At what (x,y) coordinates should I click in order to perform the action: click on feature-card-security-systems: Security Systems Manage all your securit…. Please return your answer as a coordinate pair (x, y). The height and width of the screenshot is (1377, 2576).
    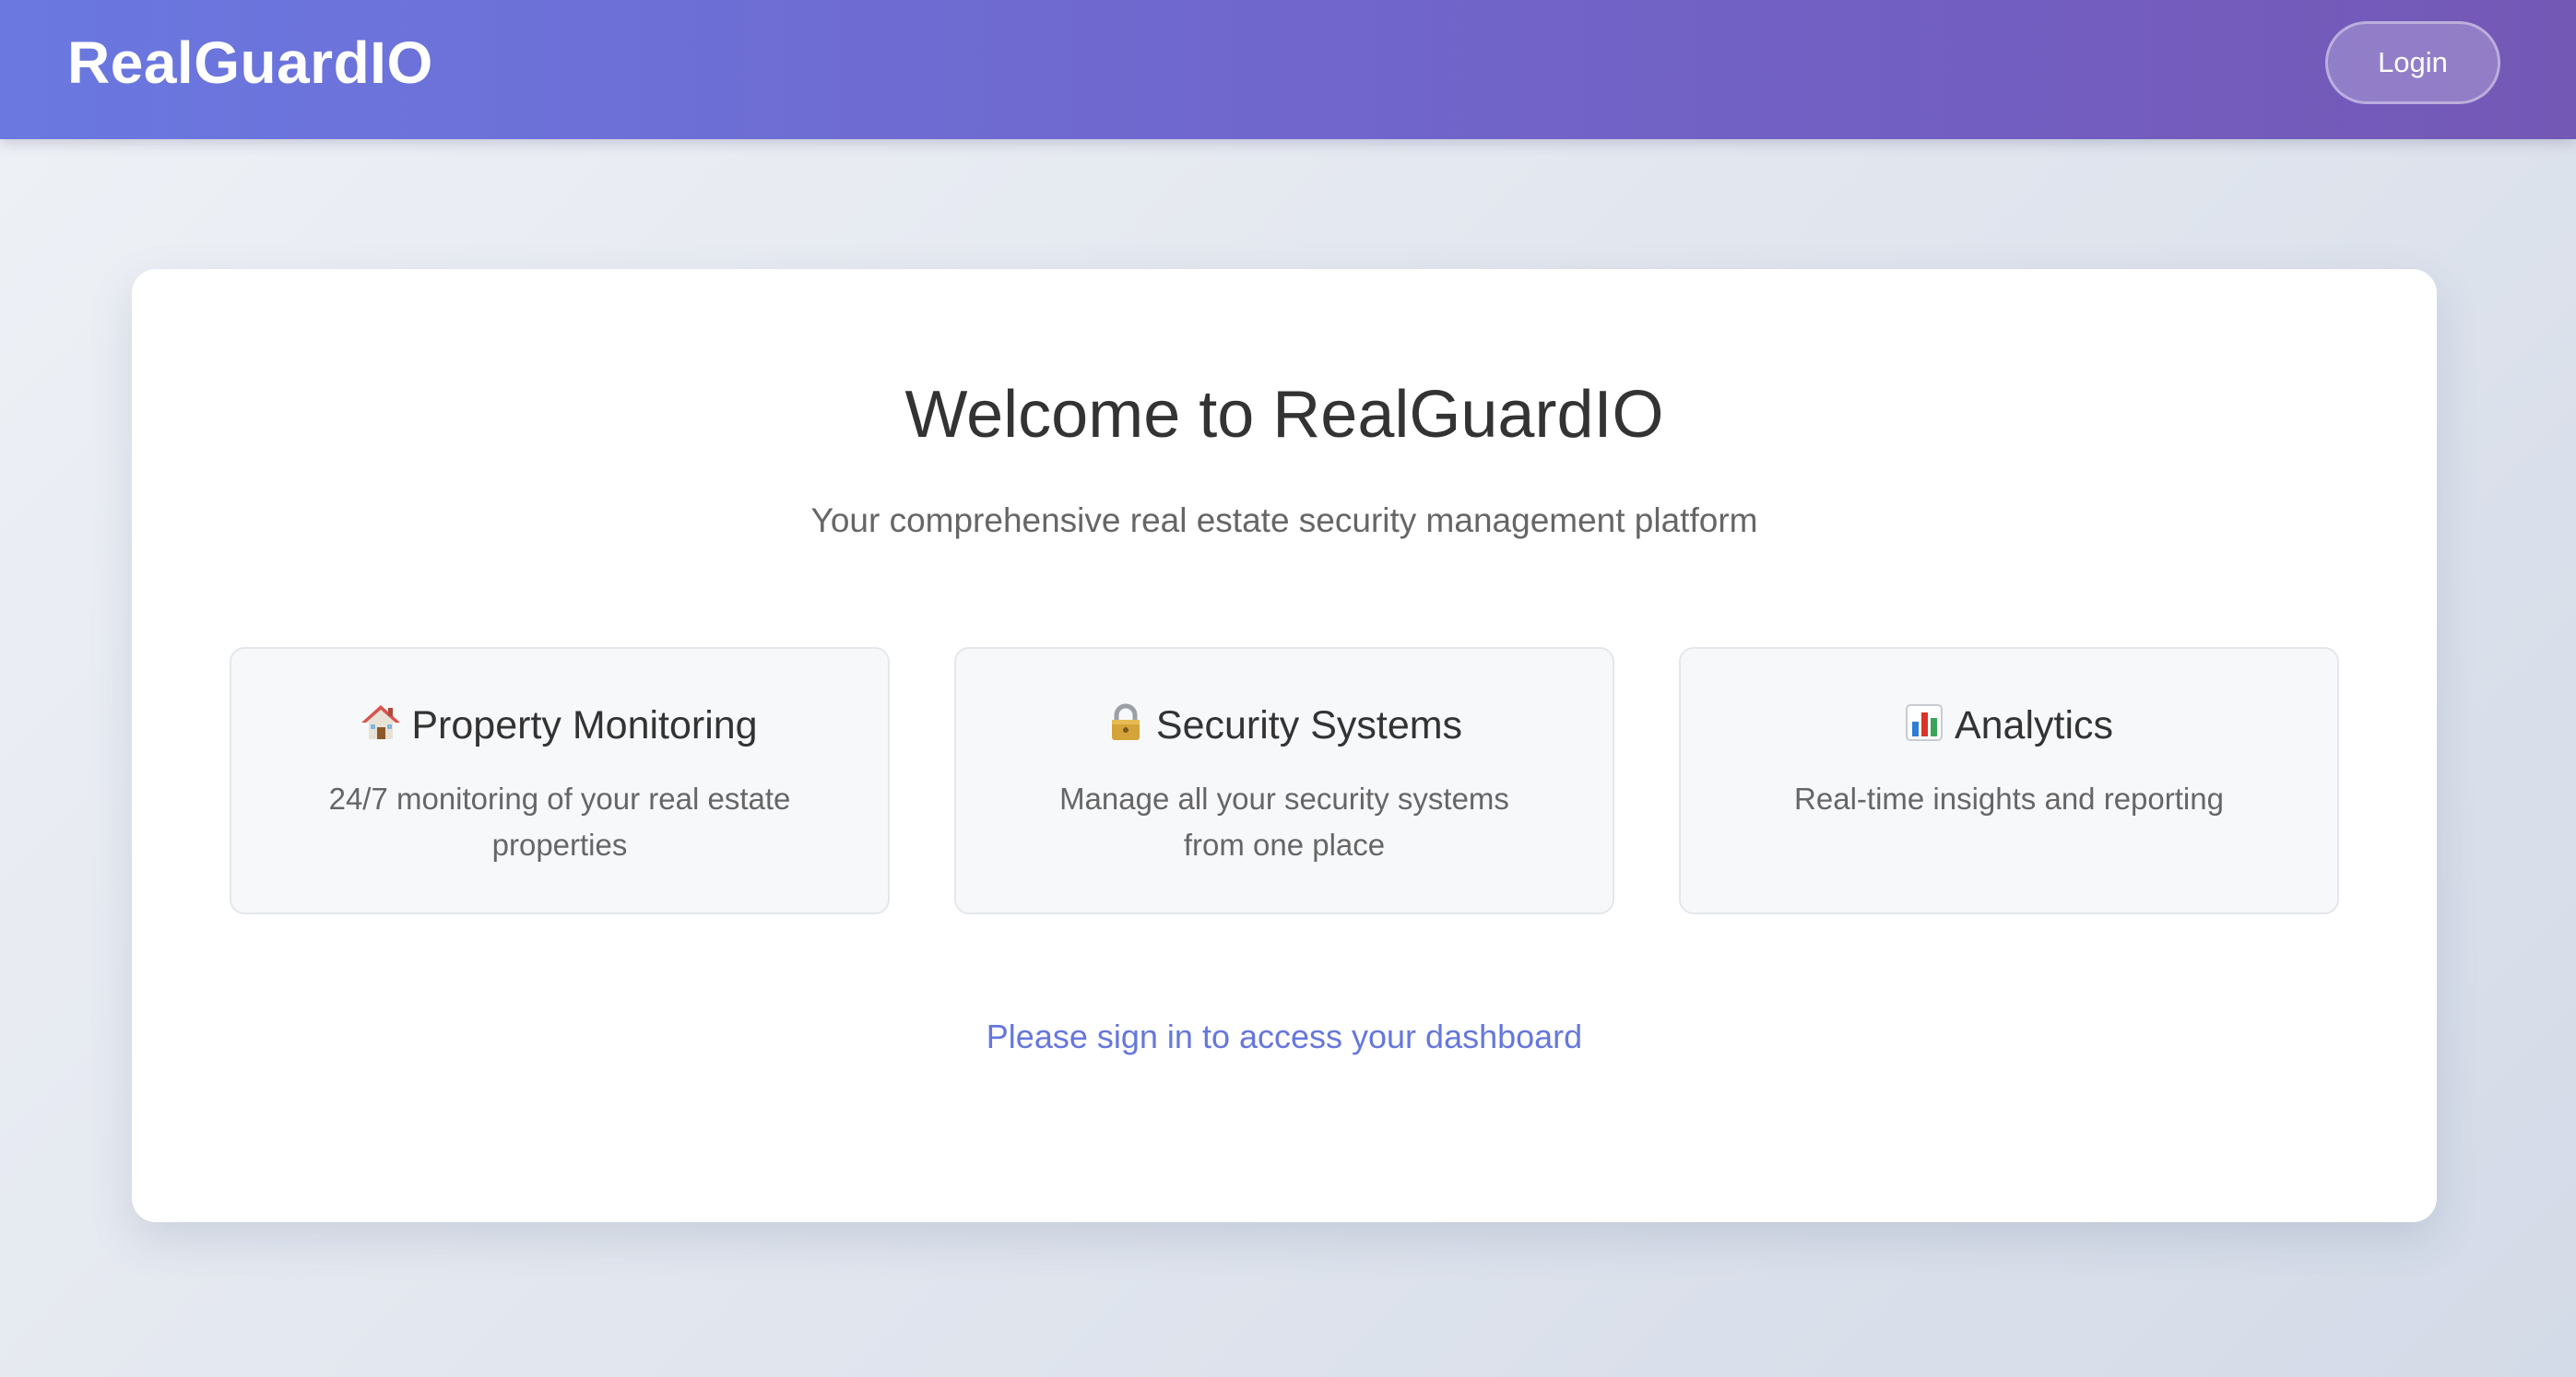
    Looking at the image, I should click on (1284, 780).